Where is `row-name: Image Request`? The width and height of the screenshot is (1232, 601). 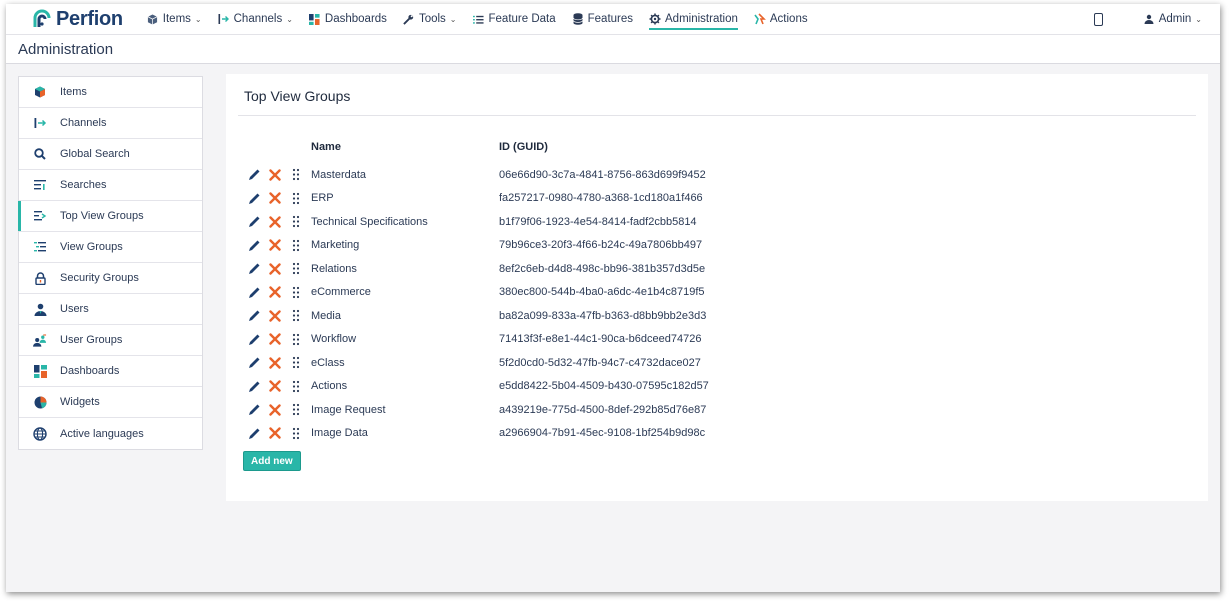 row-name: Image Request is located at coordinates (348, 409).